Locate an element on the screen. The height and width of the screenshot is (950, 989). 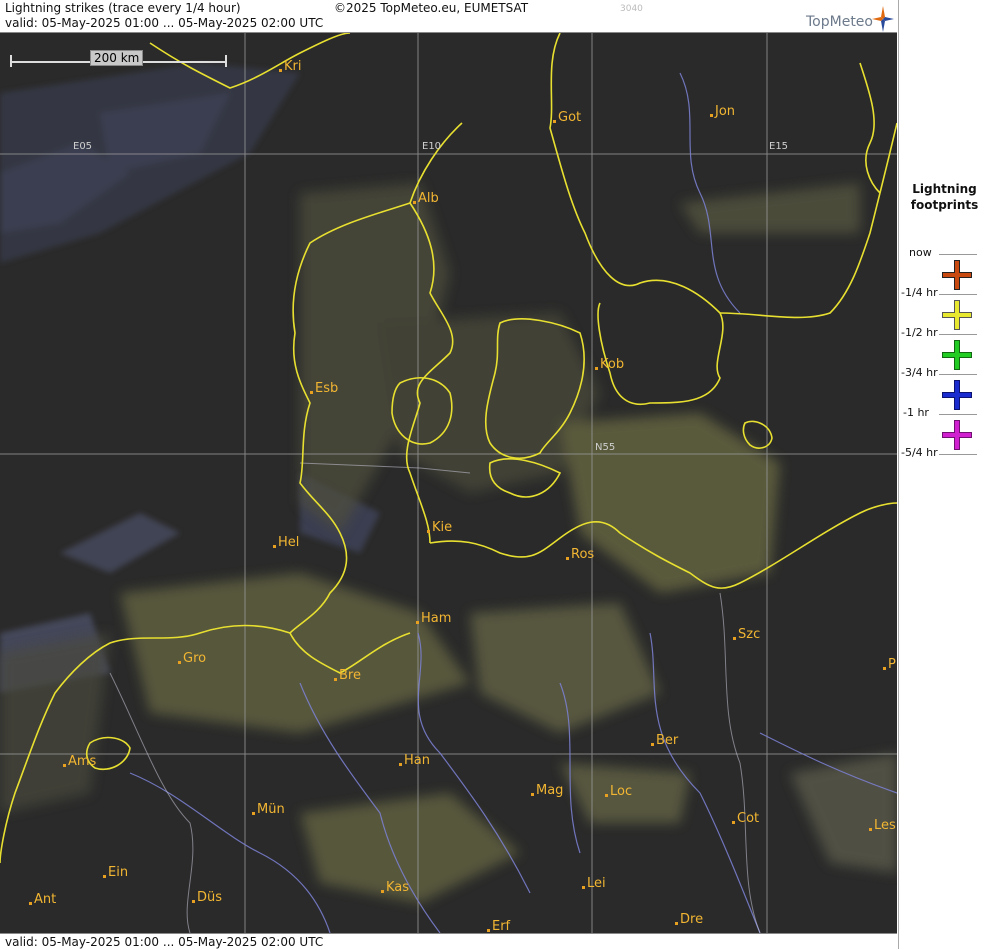
city-label-mun: Mün is located at coordinates (268, 809).